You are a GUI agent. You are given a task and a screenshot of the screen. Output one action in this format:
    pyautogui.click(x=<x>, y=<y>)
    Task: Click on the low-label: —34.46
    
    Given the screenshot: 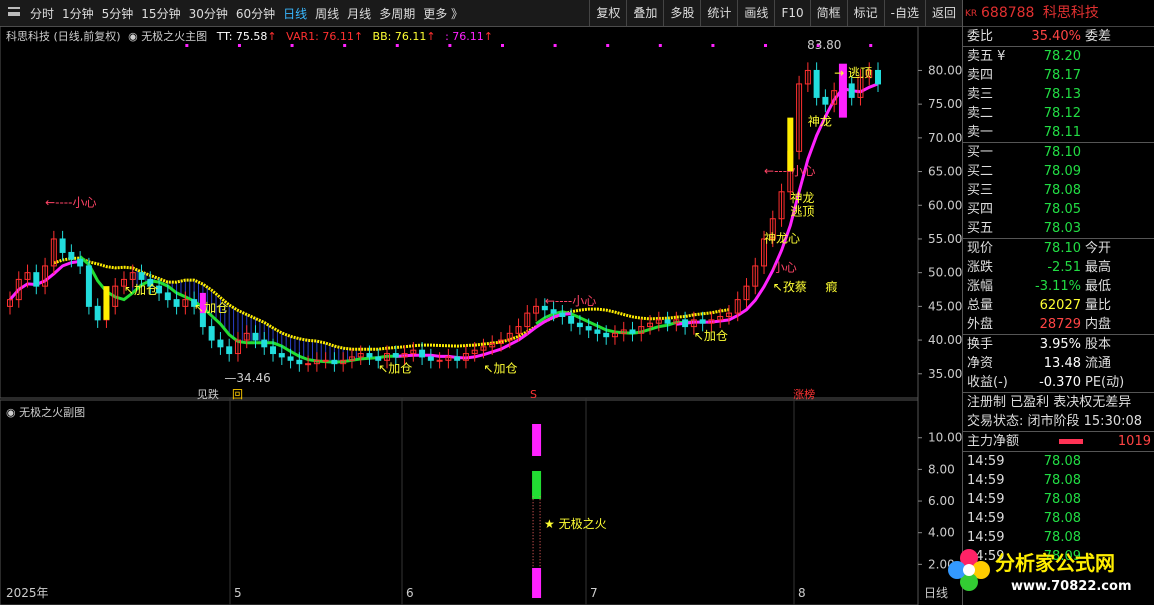 What is the action you would take?
    pyautogui.click(x=247, y=378)
    